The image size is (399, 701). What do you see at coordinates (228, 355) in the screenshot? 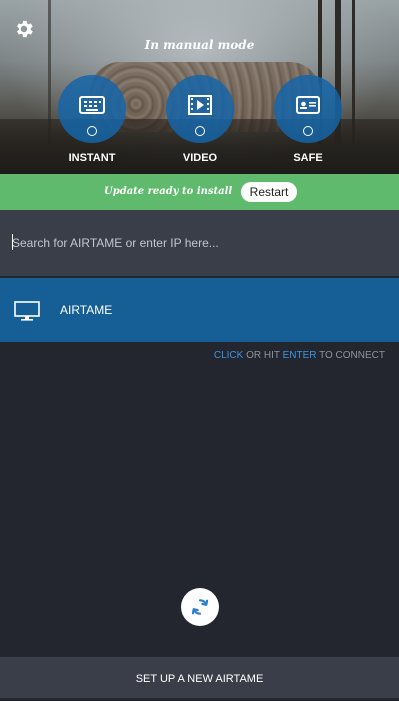
I see `hint-click: CLICK` at bounding box center [228, 355].